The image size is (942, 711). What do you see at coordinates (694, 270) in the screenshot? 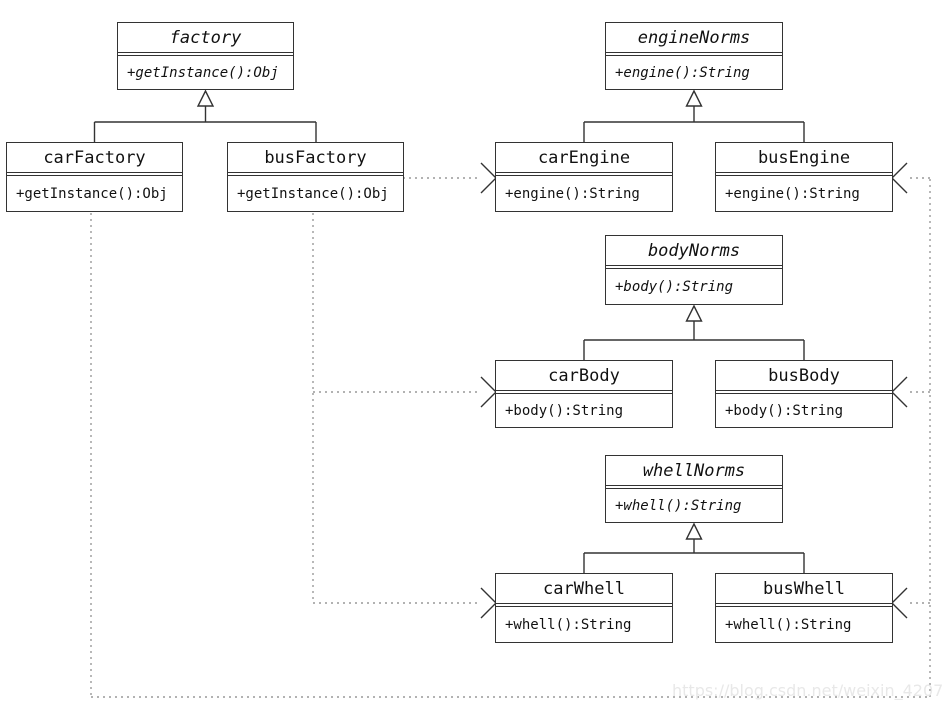
I see `class-box-bodyNorms: bodyNorms +body():String` at bounding box center [694, 270].